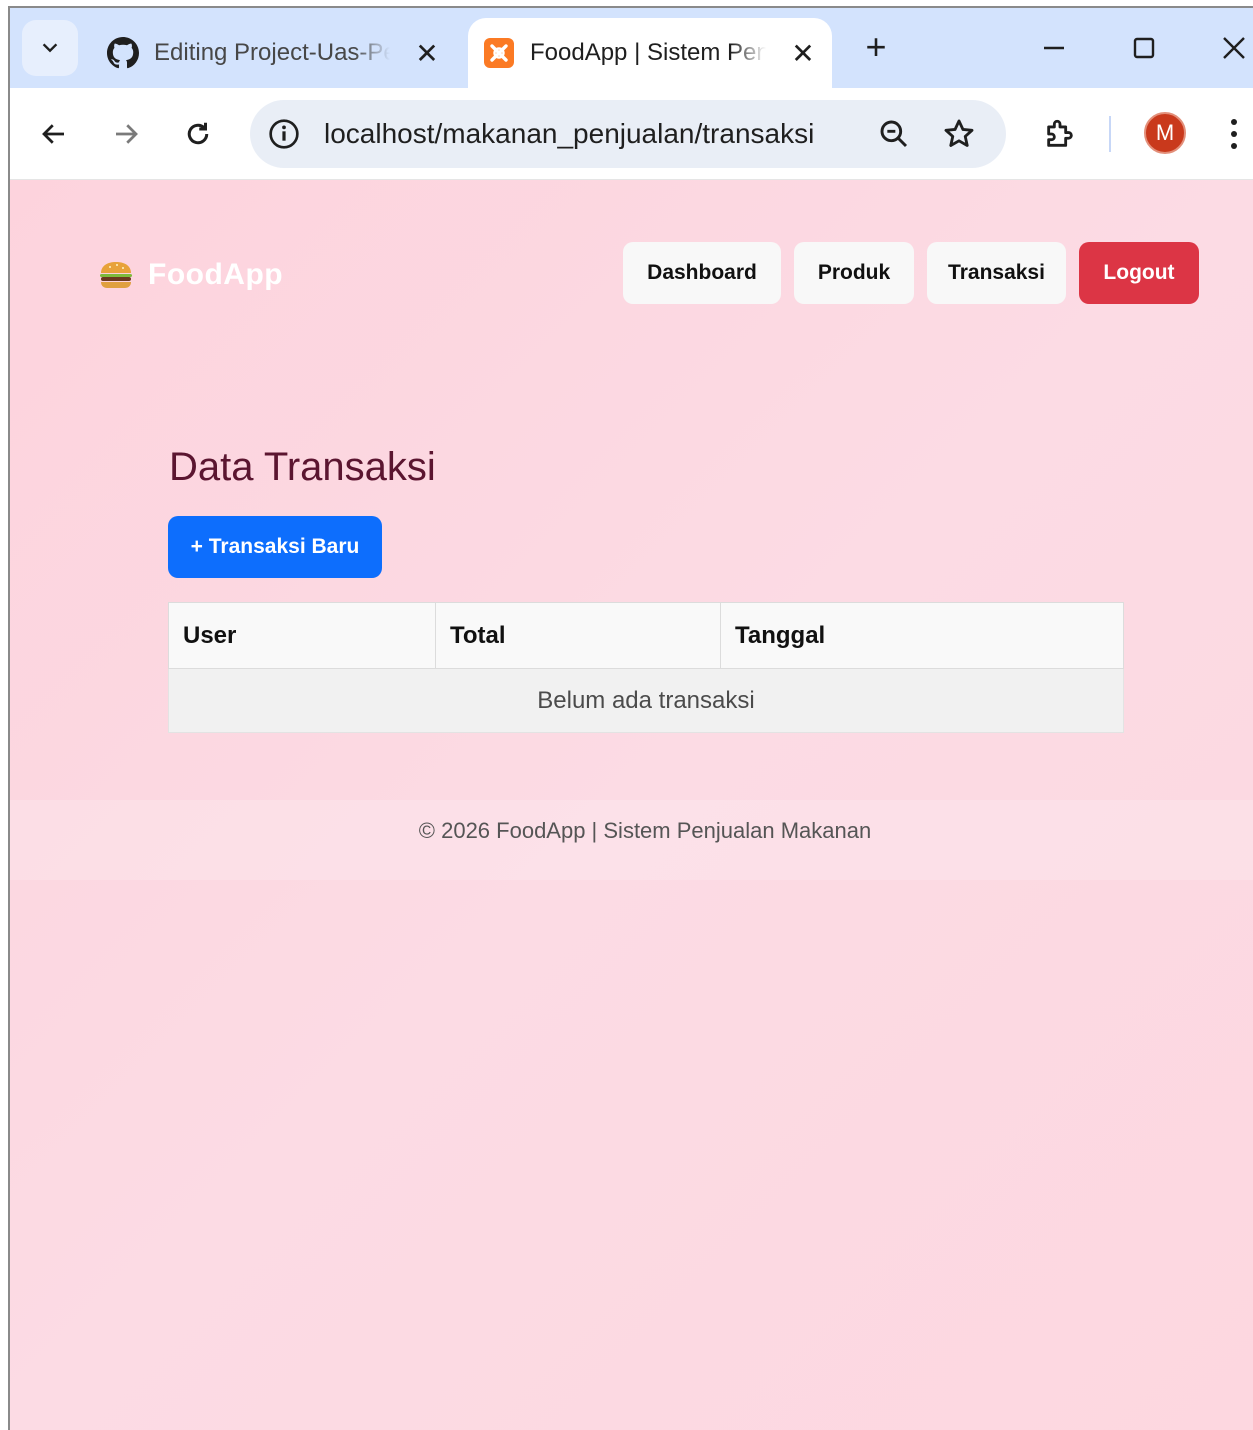 Image resolution: width=1253 pixels, height=1430 pixels. I want to click on table-row: Belum ada transaksi, so click(646, 700).